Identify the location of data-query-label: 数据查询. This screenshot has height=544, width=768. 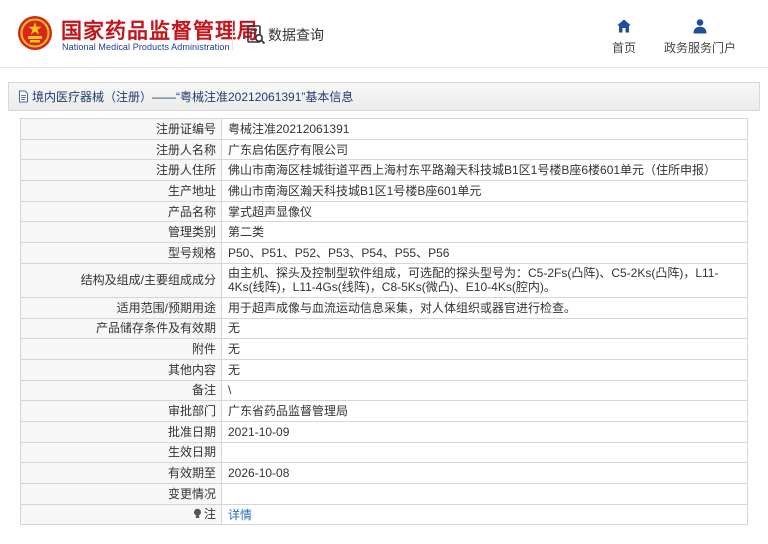
(296, 35).